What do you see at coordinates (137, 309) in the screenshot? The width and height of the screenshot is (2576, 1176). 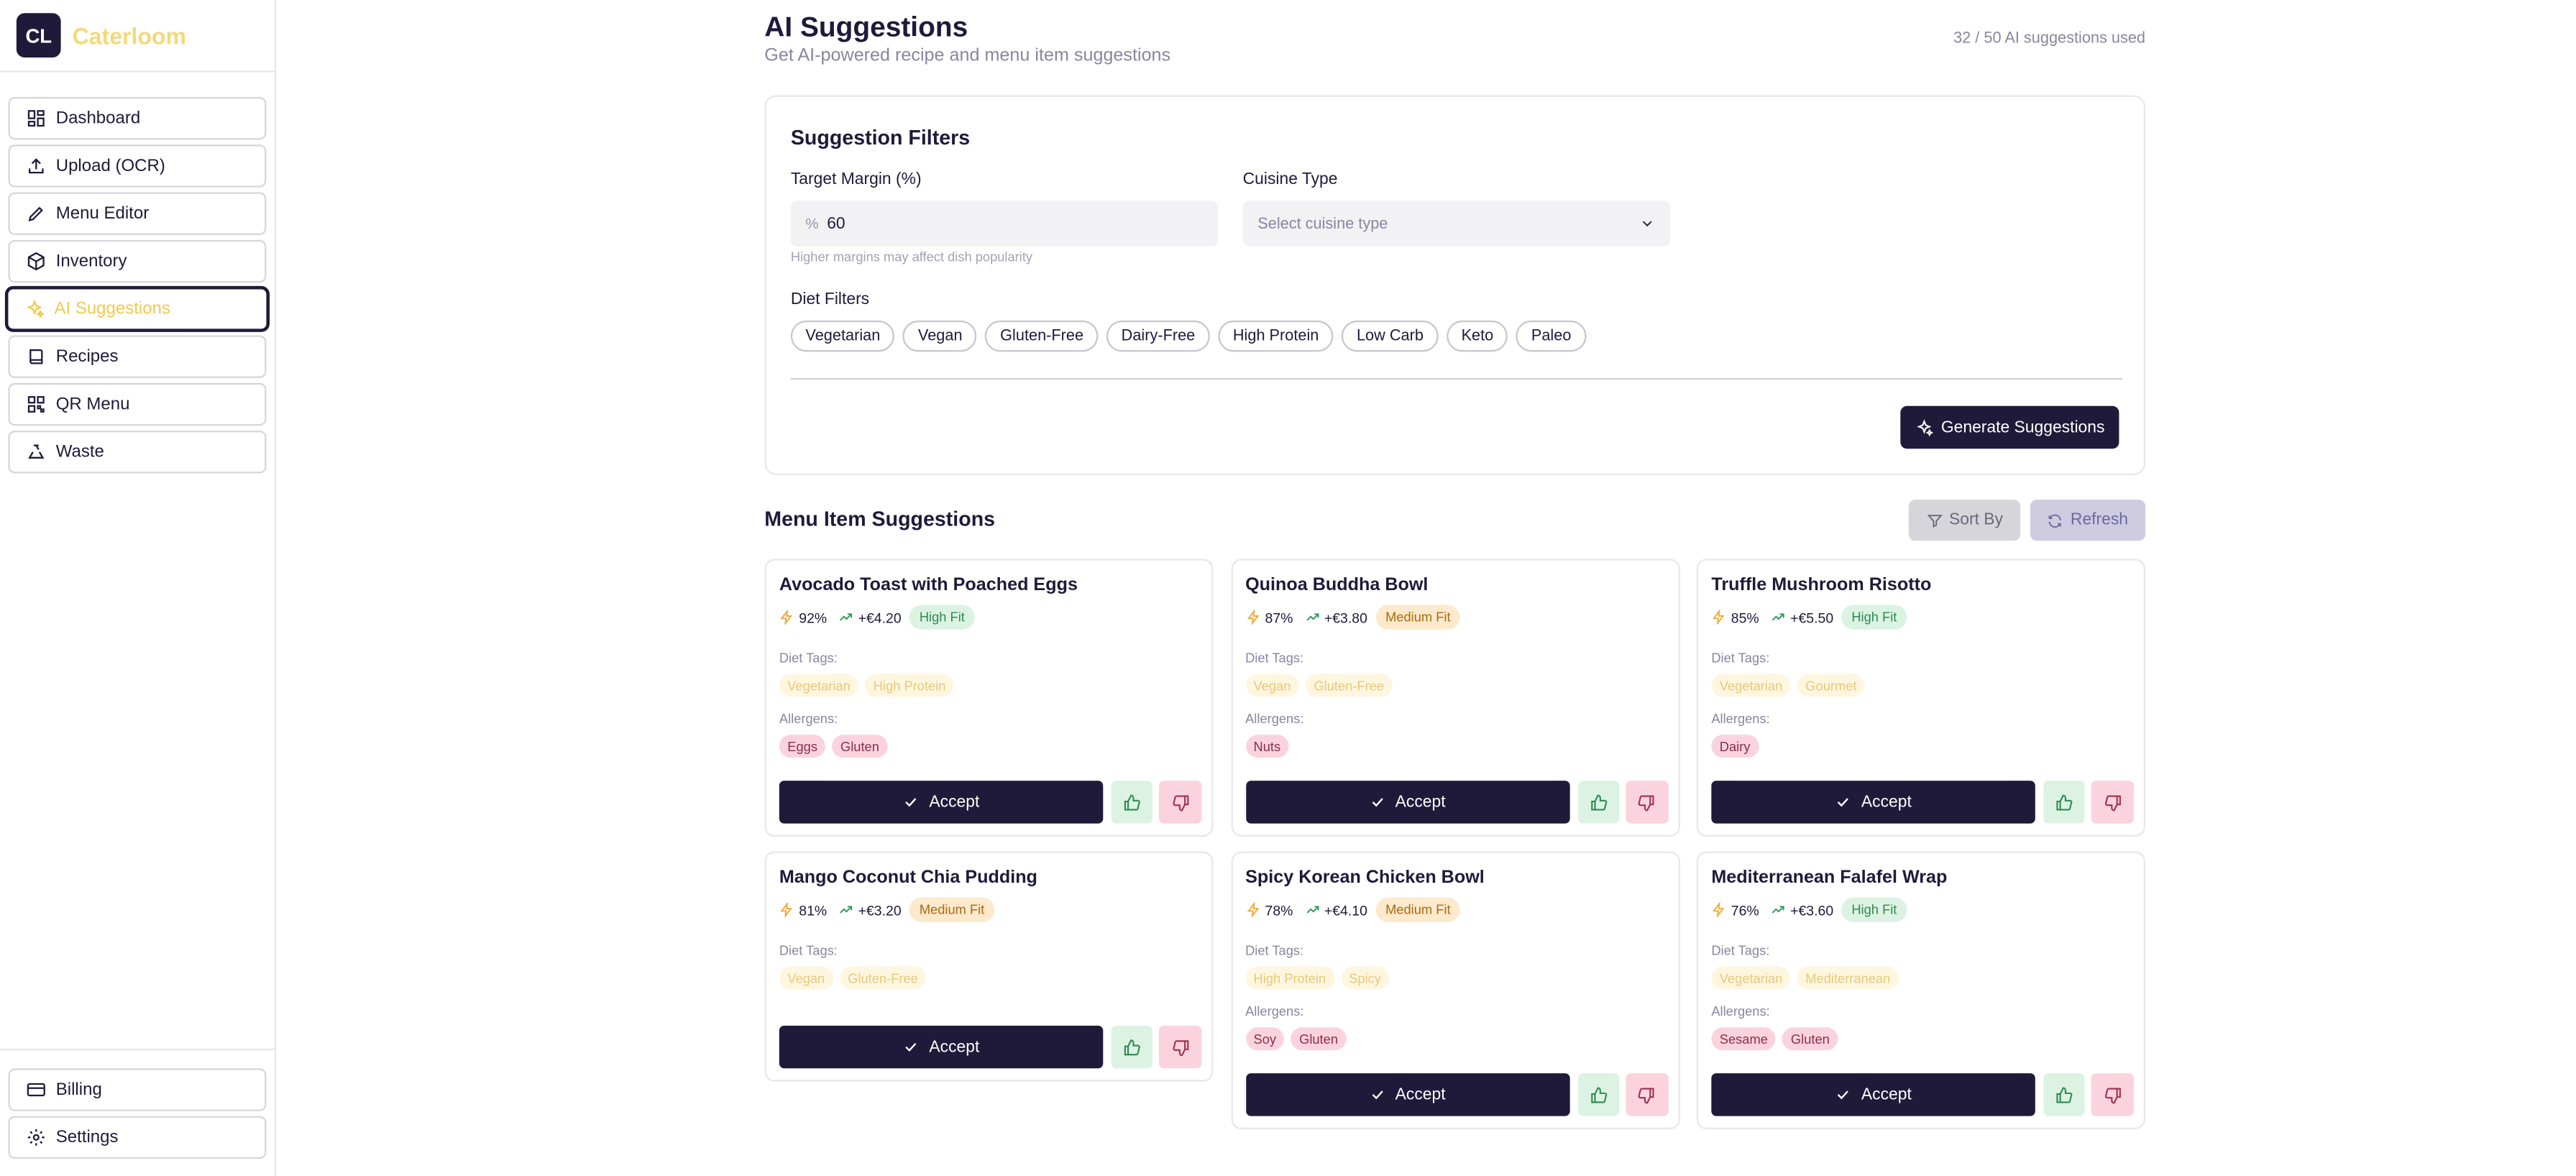 I see `sidebar-item-ai-suggestions: AI Suggestions` at bounding box center [137, 309].